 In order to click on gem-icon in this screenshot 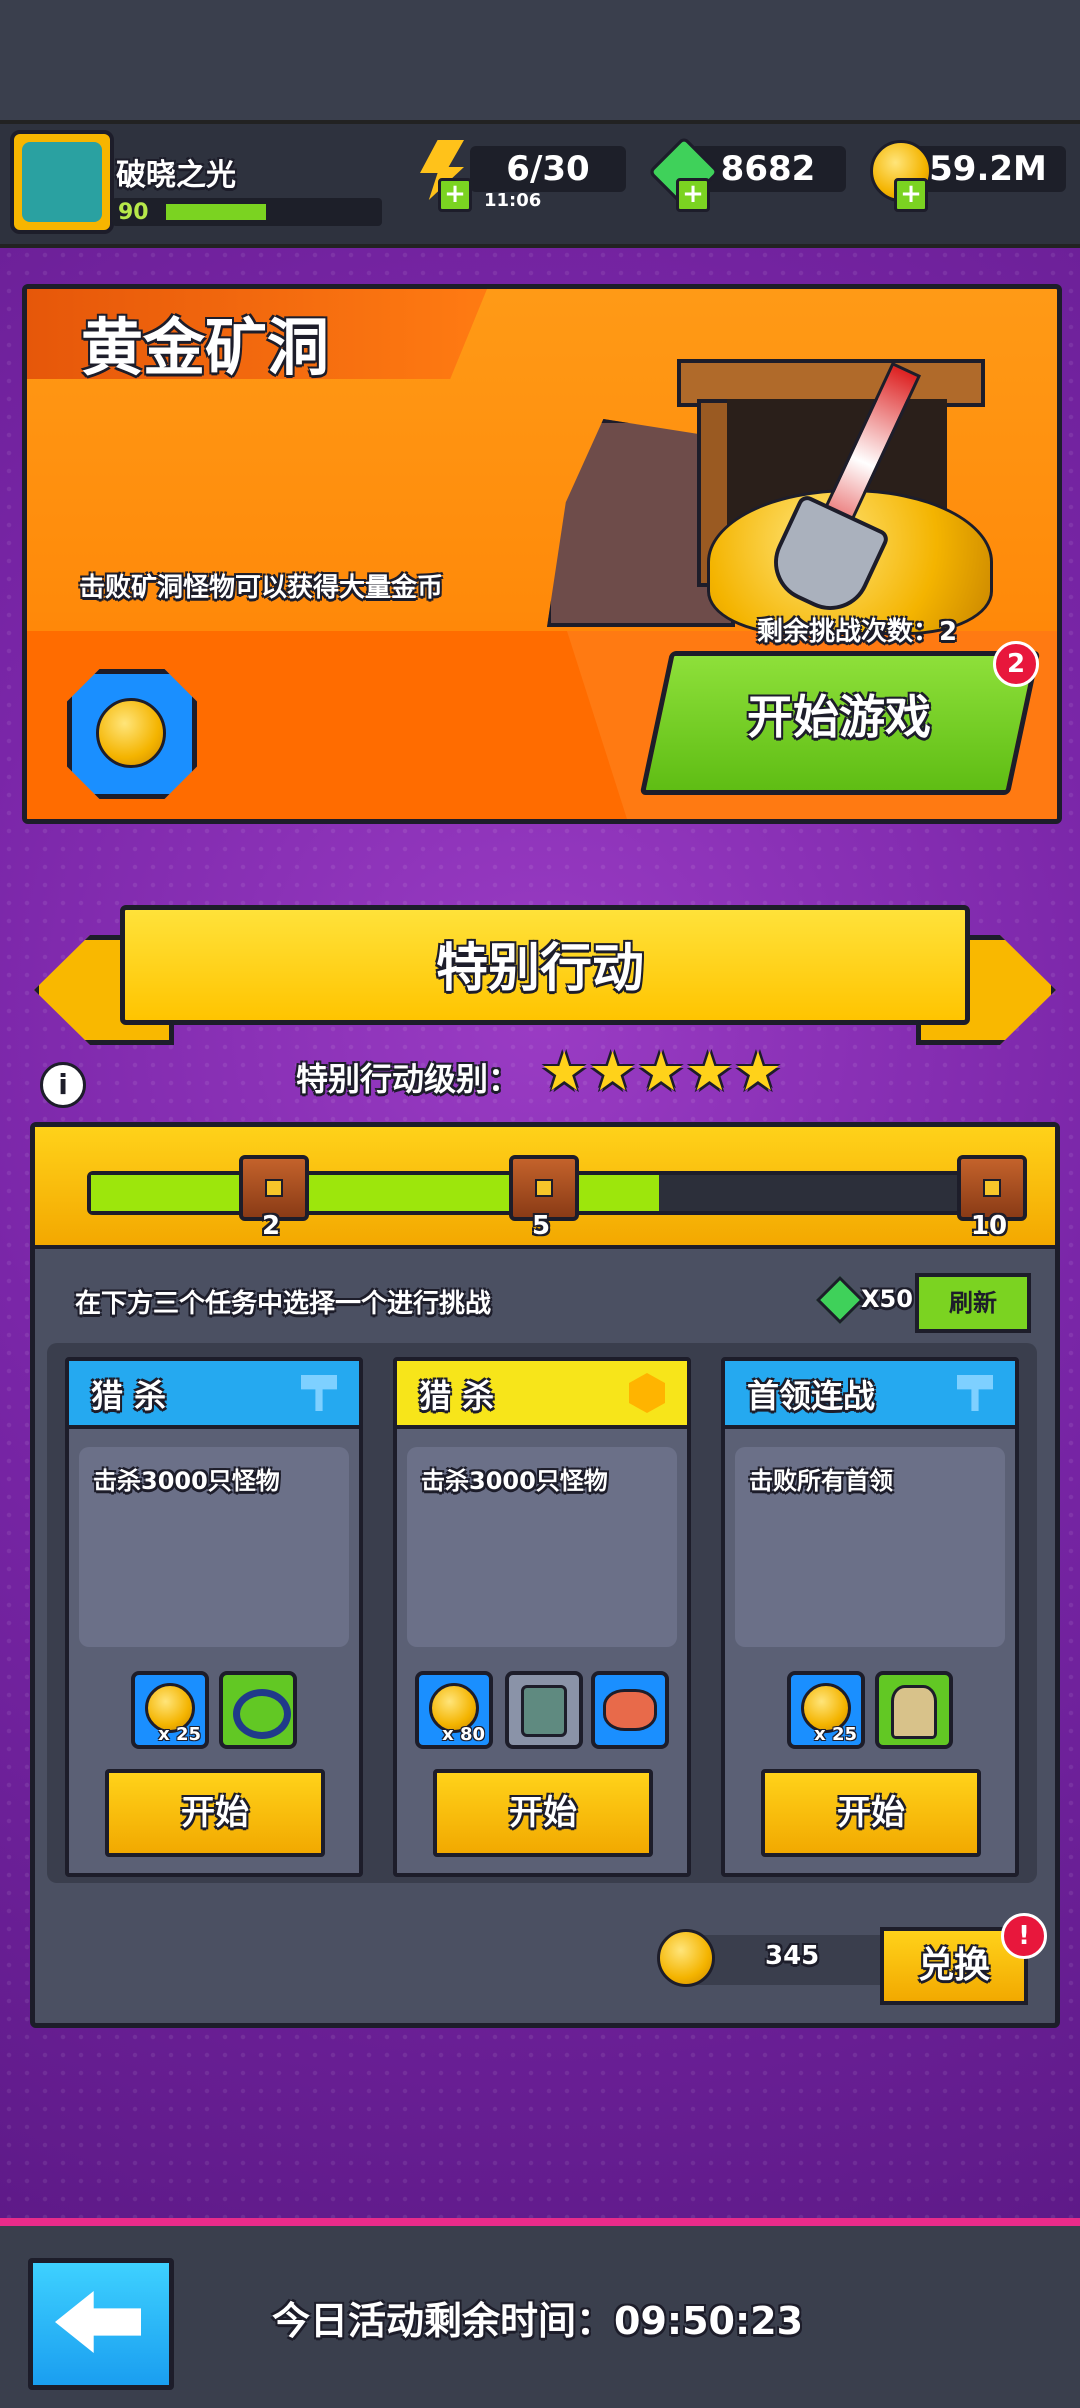, I will do `click(840, 1300)`.